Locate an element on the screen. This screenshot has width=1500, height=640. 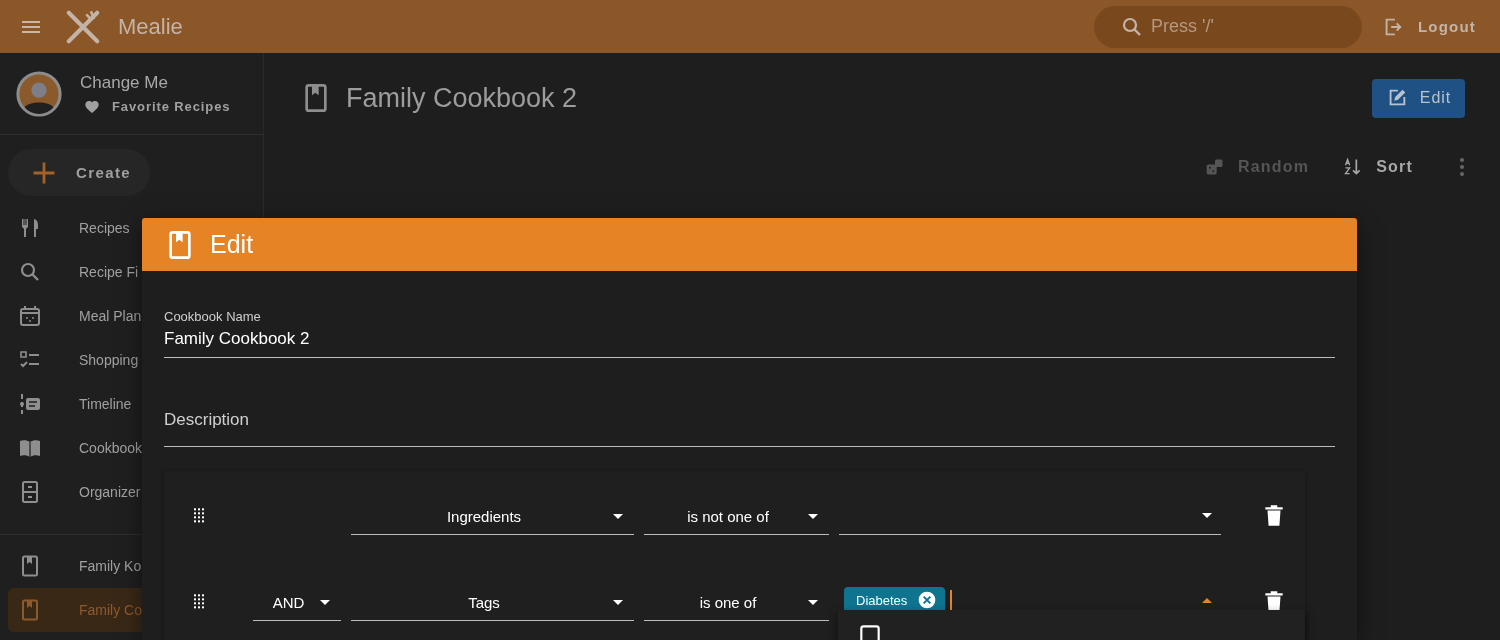
sidebar-item: Organizer is located at coordinates (127, 492).